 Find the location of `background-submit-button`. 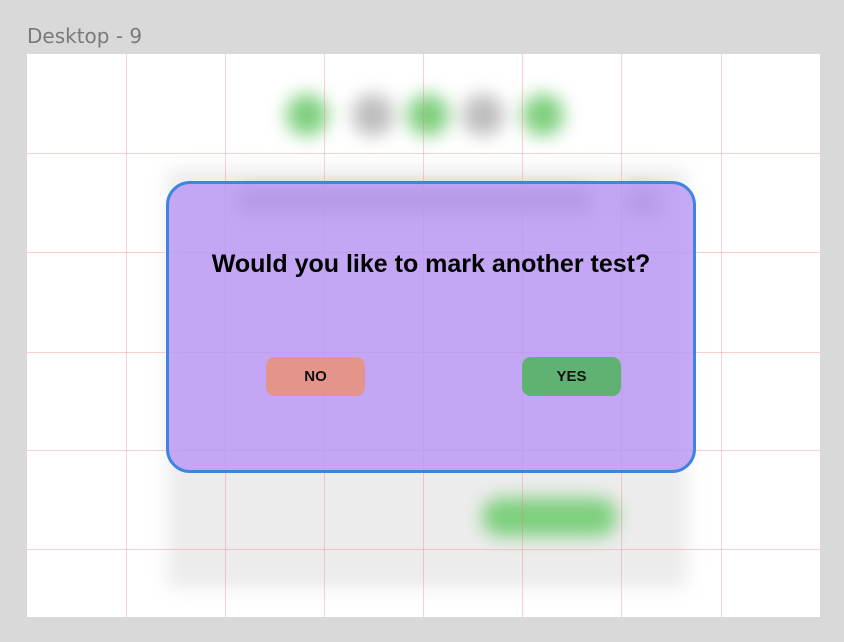

background-submit-button is located at coordinates (549, 517).